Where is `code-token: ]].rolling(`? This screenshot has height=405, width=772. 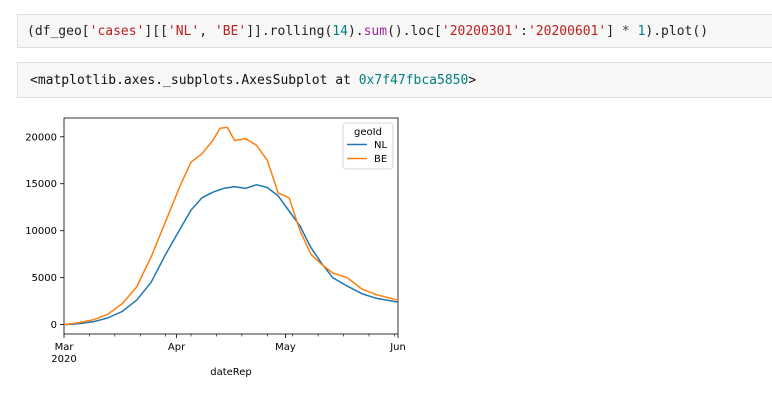 code-token: ]].rolling( is located at coordinates (289, 31).